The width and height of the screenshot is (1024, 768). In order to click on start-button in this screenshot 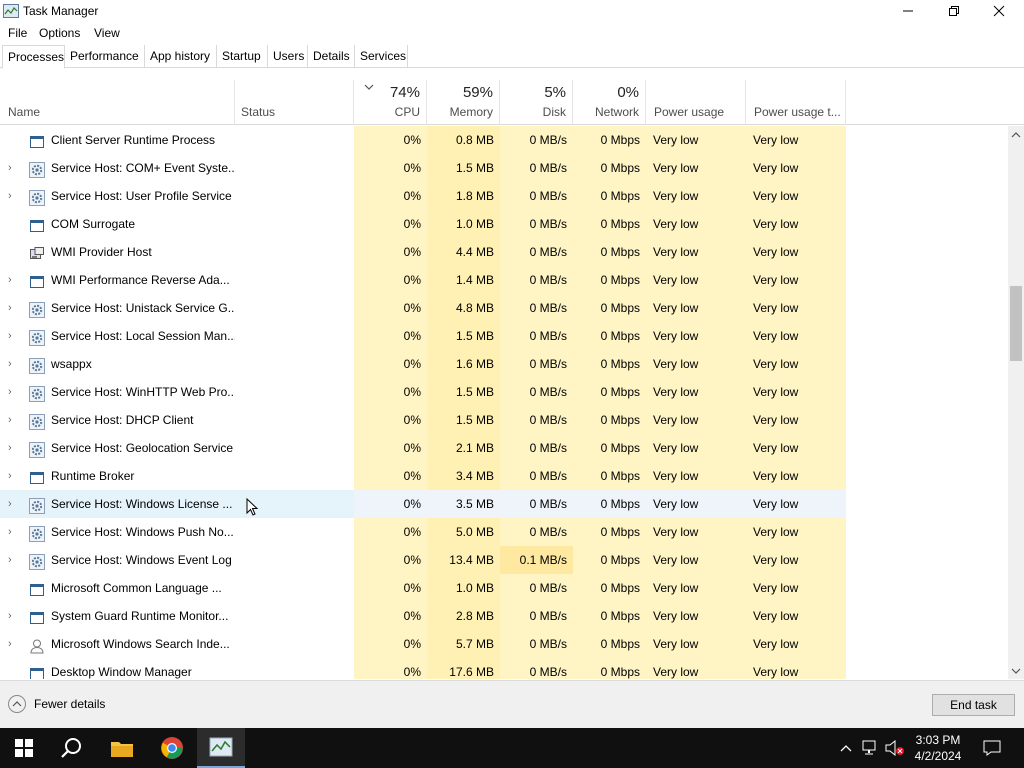, I will do `click(24, 748)`.